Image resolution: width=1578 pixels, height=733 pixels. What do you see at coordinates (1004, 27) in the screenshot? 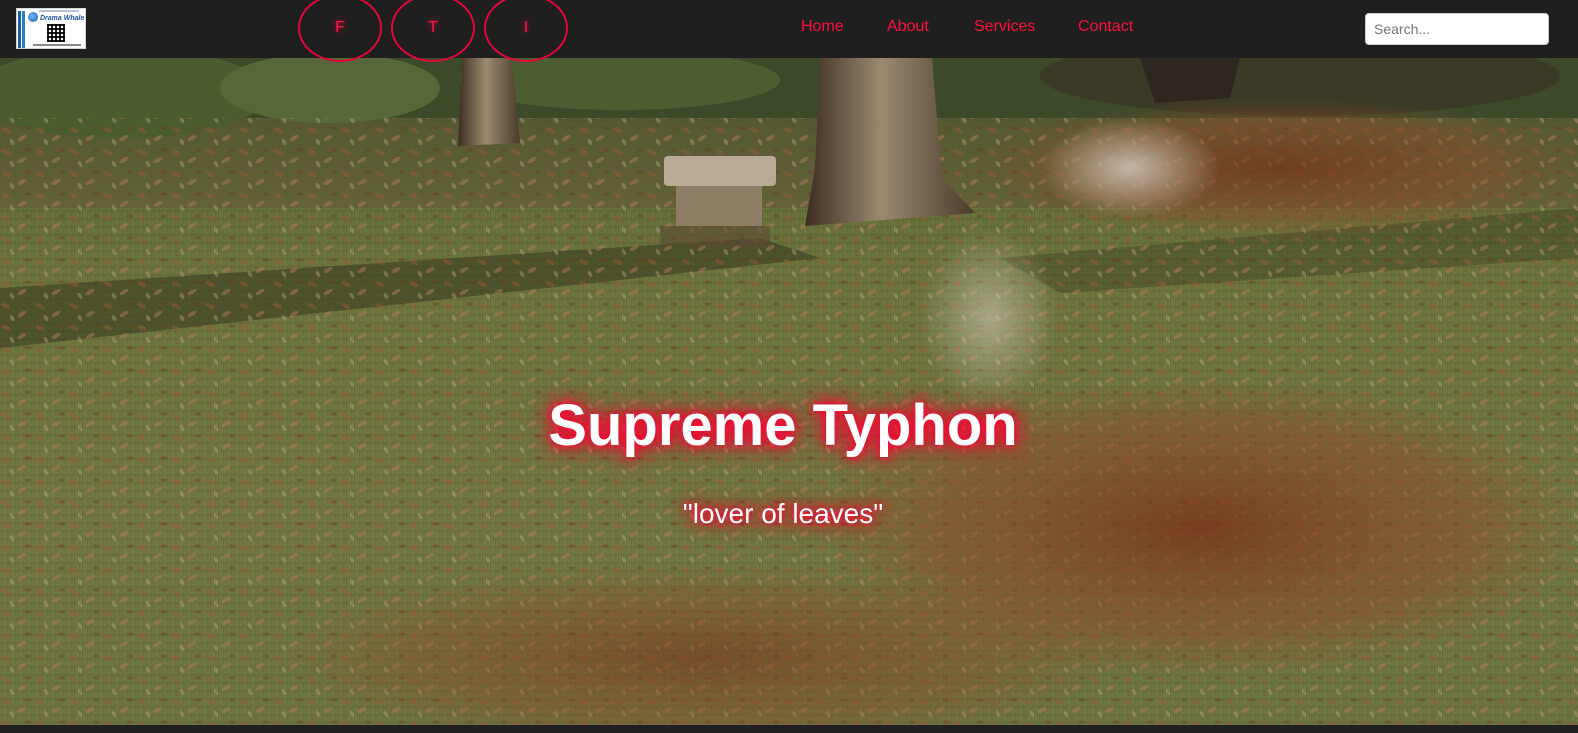
I see `nav-services-link: Services` at bounding box center [1004, 27].